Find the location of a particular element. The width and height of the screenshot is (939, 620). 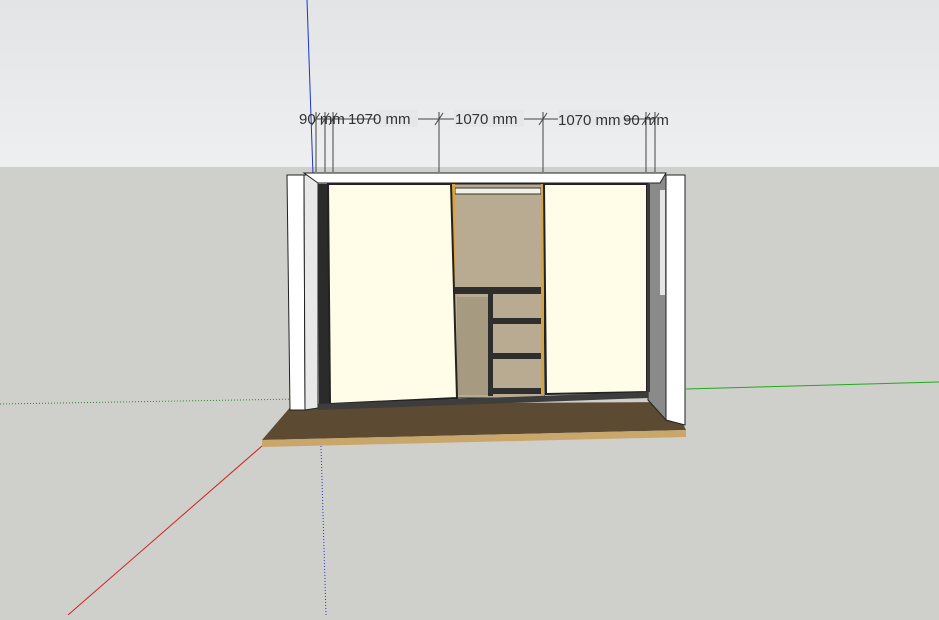

dimension-label-right-90: 90 mm is located at coordinates (646, 120).